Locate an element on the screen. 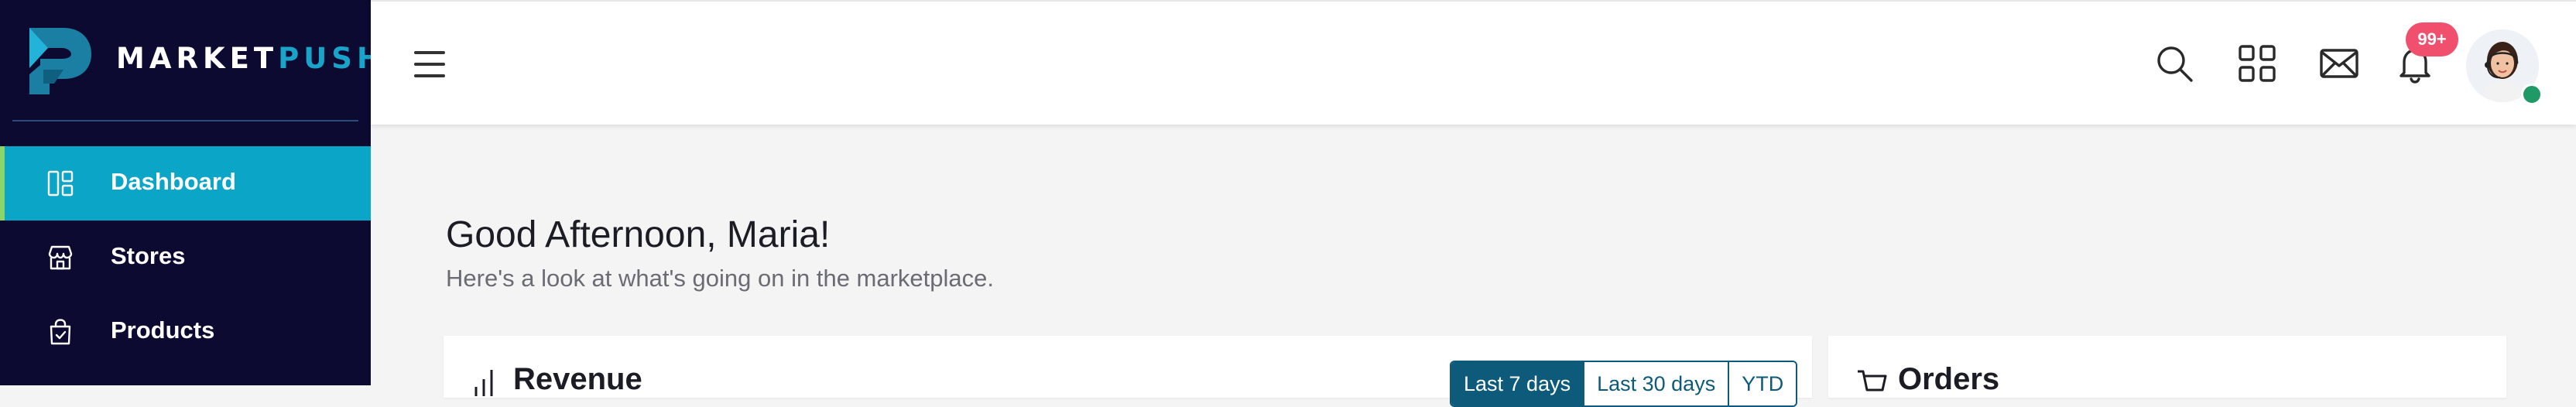 Image resolution: width=2576 pixels, height=407 pixels. cart-icon is located at coordinates (1872, 381).